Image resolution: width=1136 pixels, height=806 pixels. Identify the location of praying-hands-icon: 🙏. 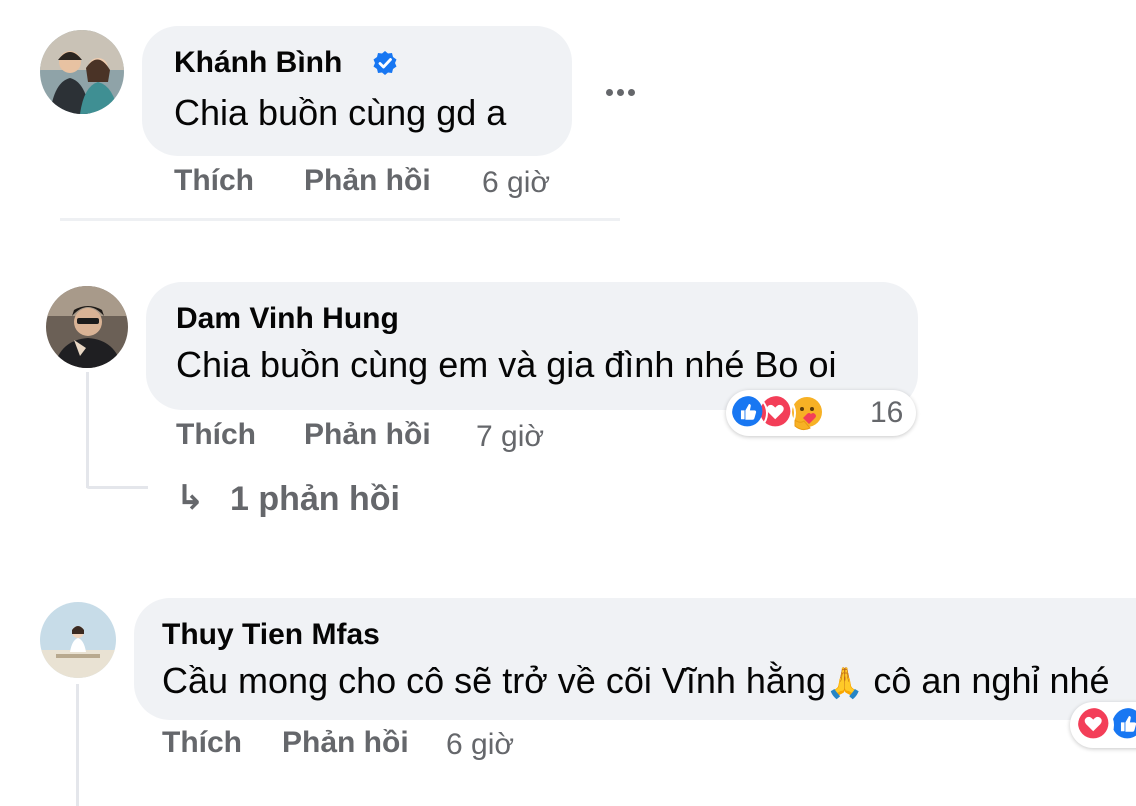
(844, 683).